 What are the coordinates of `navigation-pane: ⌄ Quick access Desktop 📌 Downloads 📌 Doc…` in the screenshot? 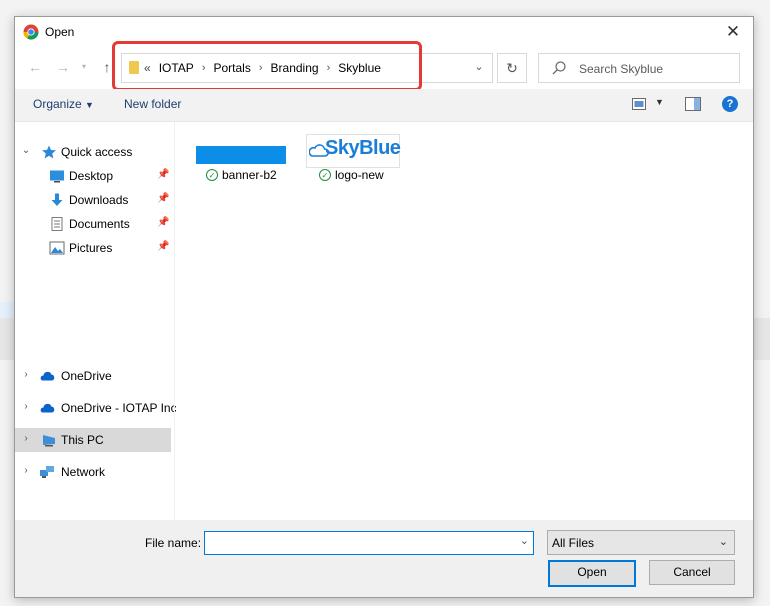 It's located at (96, 321).